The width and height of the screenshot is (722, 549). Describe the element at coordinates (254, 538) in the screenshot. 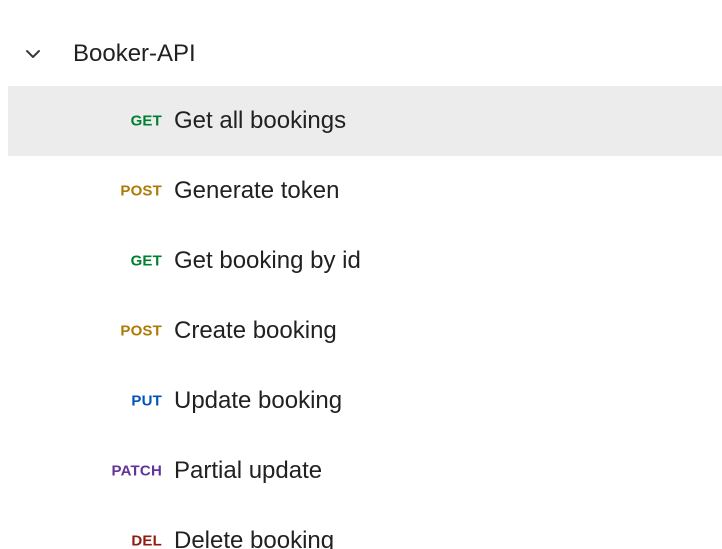

I see `request-name: Delete booking` at that location.